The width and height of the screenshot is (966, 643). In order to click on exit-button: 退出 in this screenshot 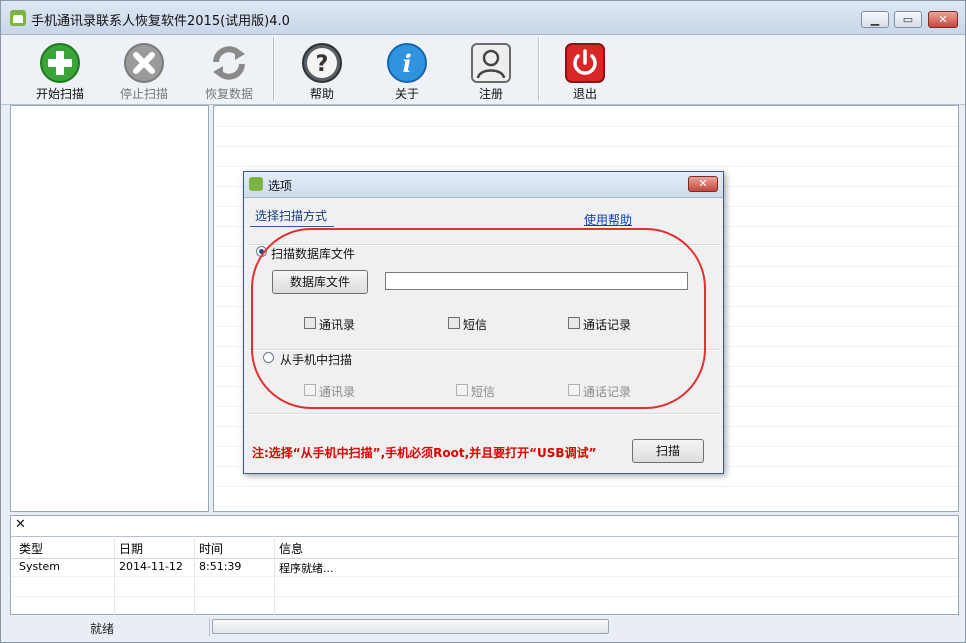, I will do `click(585, 70)`.